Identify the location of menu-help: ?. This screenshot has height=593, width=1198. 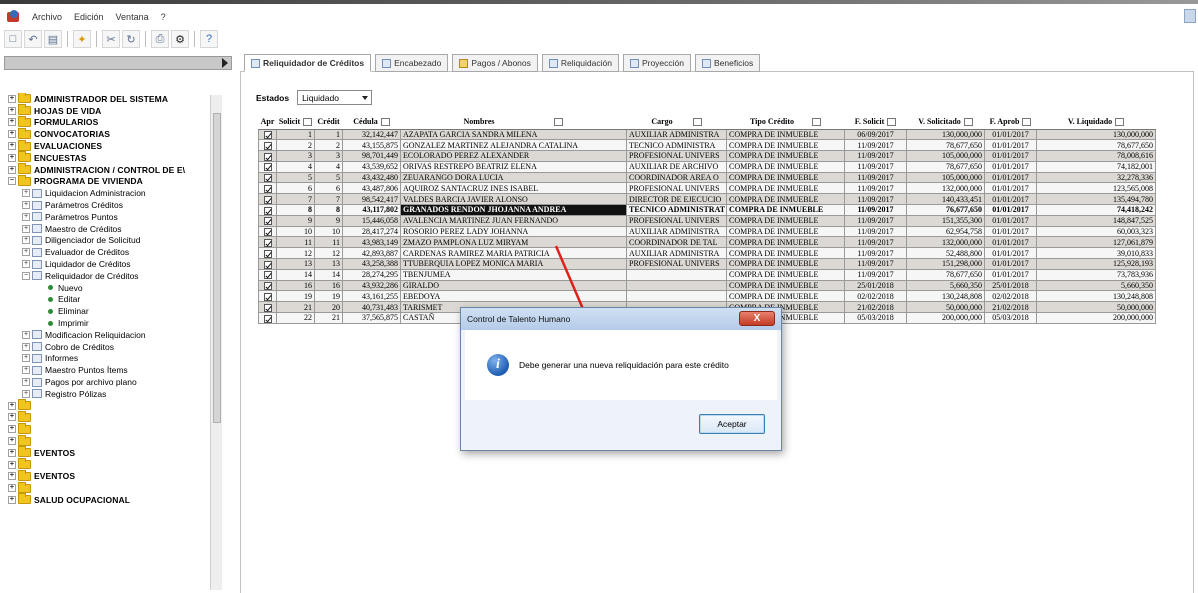
(163, 17).